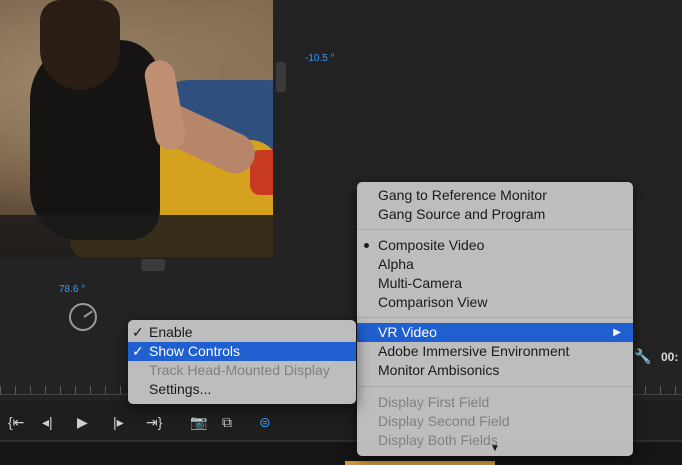 The image size is (682, 465). Describe the element at coordinates (495, 302) in the screenshot. I see `menu-item-comparison-view: Comparison View` at that location.